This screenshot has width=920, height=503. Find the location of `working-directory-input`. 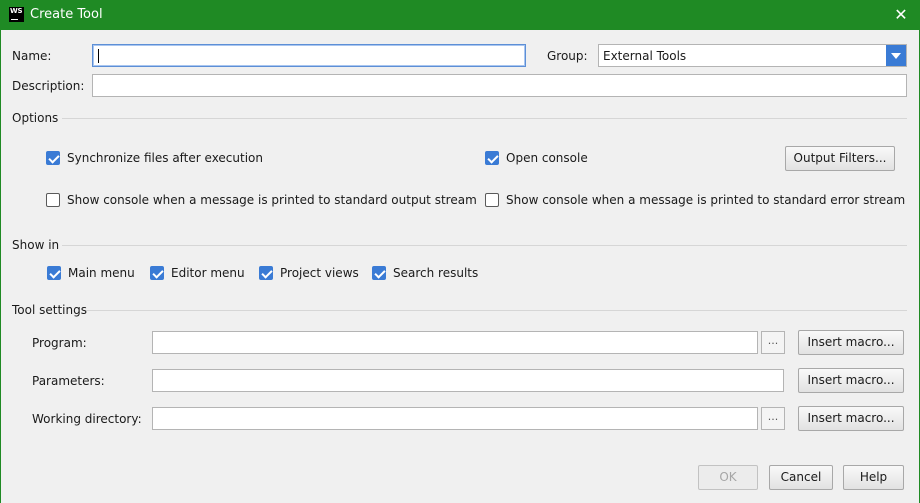

working-directory-input is located at coordinates (455, 418).